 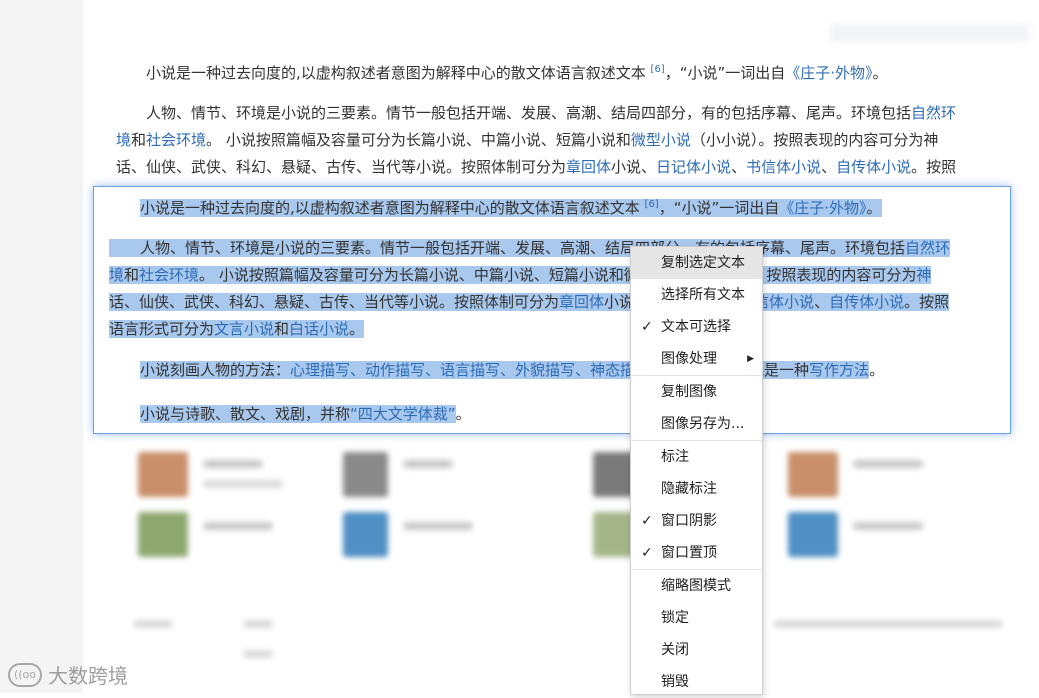 What do you see at coordinates (696, 489) in the screenshot?
I see `menu-item-hide-annotation: 隐藏标注` at bounding box center [696, 489].